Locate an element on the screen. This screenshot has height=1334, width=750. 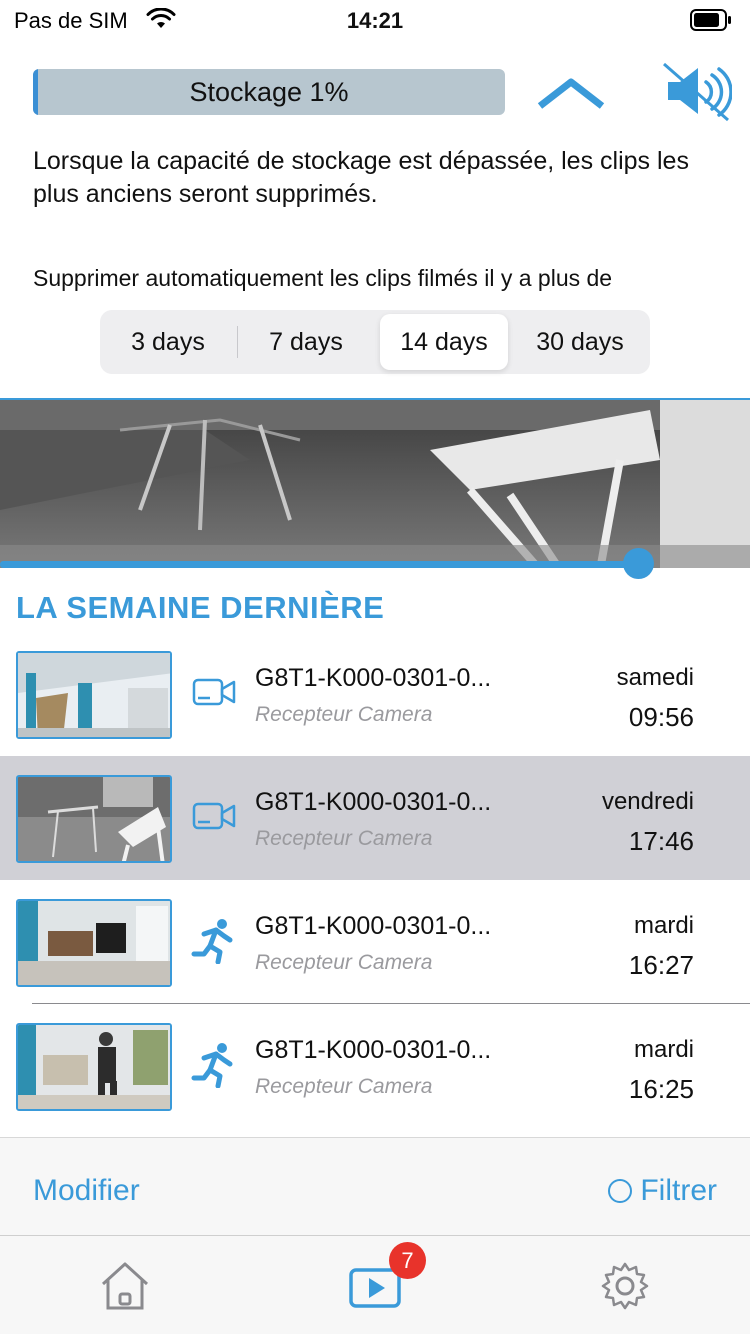
settings-gear-icon is located at coordinates (625, 1286).